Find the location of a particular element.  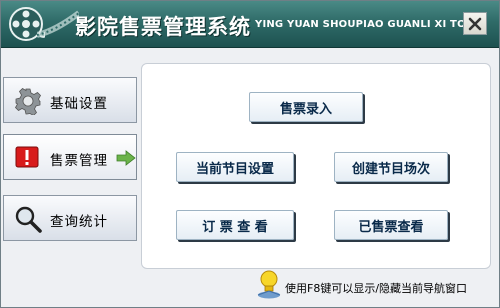

close-button is located at coordinates (475, 23).